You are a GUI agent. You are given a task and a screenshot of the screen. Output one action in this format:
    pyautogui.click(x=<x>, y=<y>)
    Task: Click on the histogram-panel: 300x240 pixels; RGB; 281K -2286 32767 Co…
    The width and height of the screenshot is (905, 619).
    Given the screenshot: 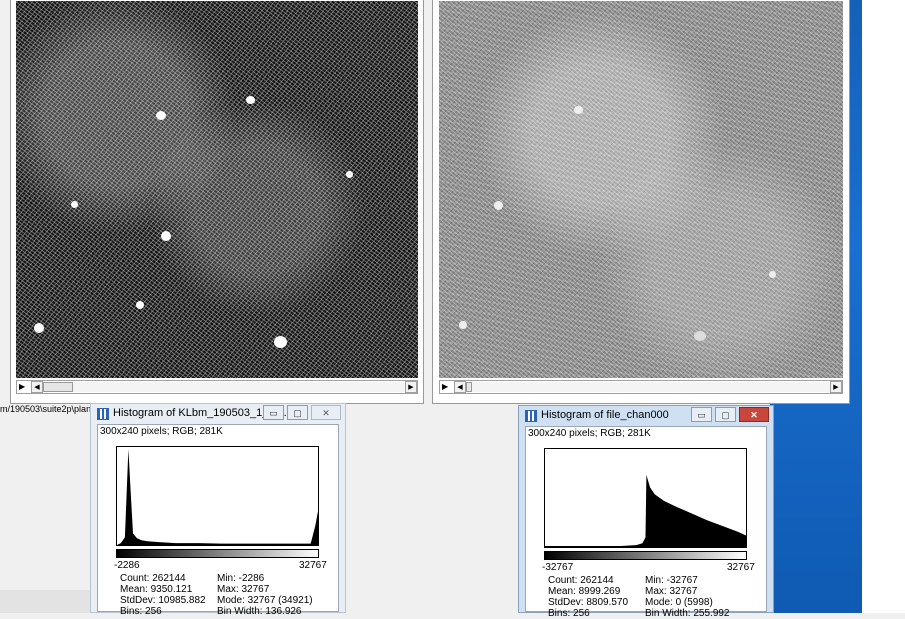 What is the action you would take?
    pyautogui.click(x=218, y=518)
    